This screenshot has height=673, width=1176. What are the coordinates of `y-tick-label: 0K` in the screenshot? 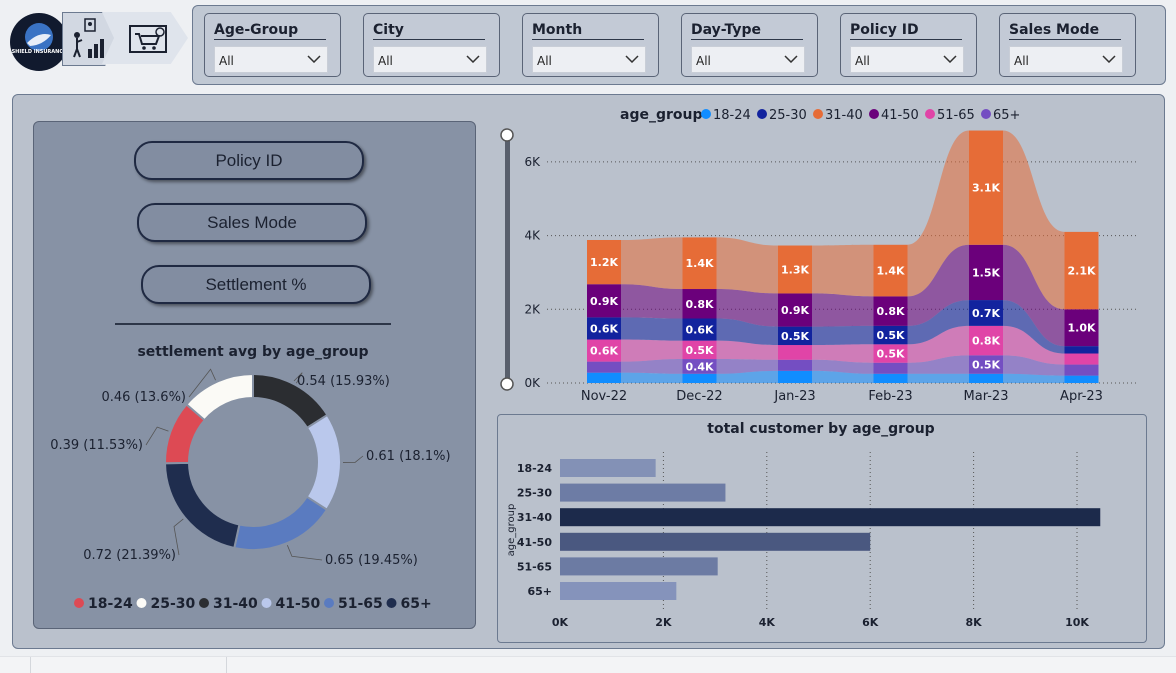 It's located at (532, 383).